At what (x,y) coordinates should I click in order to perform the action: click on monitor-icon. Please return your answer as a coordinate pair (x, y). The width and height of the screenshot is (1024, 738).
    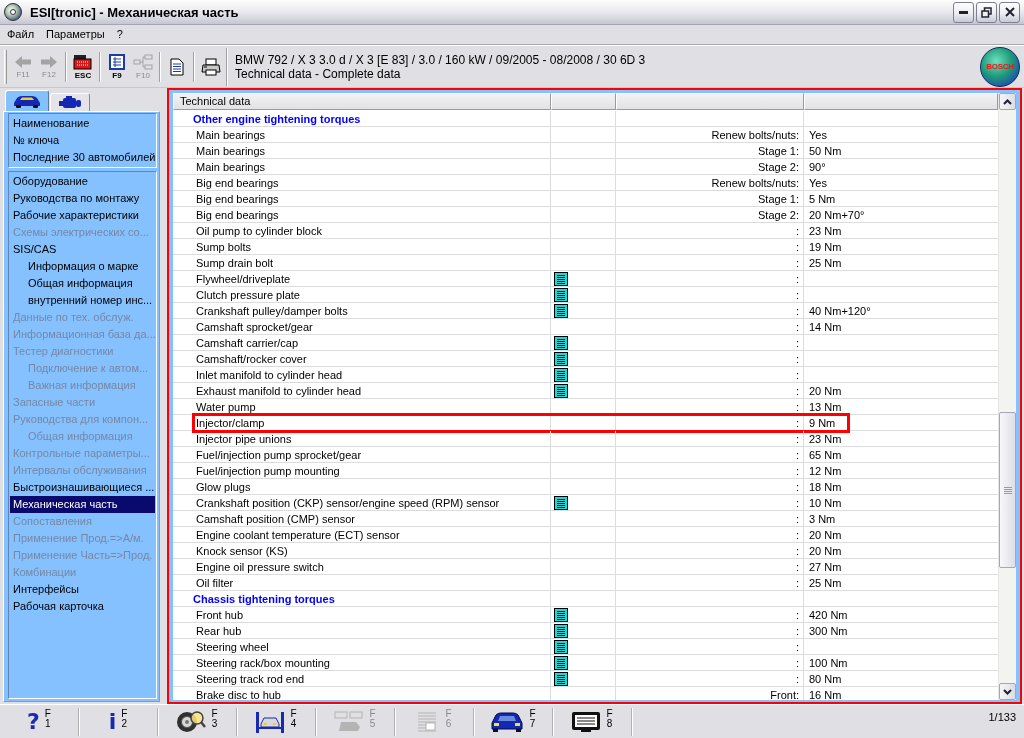
    Looking at the image, I should click on (586, 721).